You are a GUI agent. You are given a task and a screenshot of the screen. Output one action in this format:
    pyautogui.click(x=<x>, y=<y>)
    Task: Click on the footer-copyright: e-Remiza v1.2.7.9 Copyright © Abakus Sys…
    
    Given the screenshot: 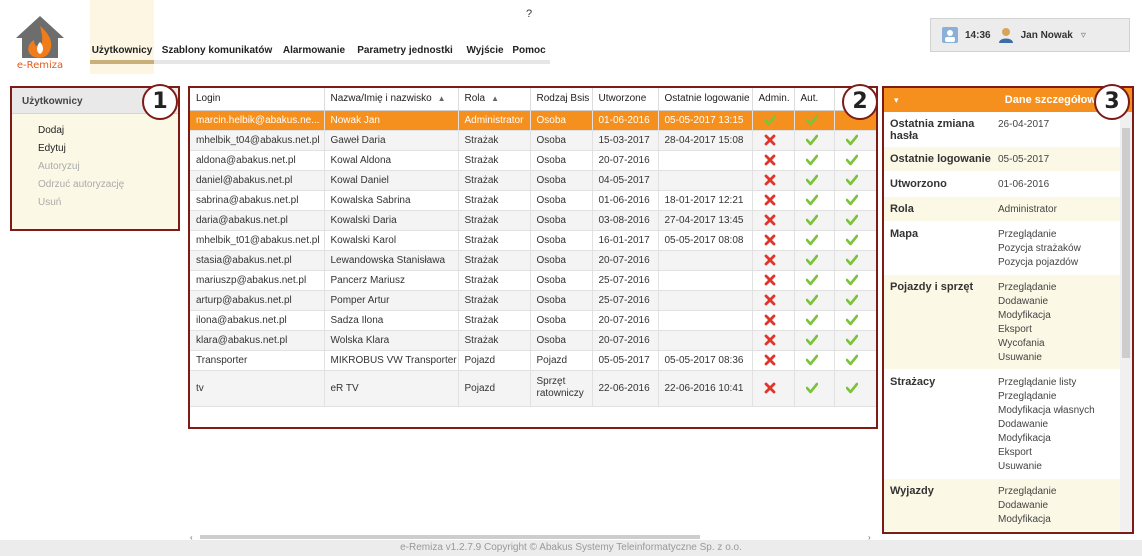 What is the action you would take?
    pyautogui.click(x=571, y=548)
    